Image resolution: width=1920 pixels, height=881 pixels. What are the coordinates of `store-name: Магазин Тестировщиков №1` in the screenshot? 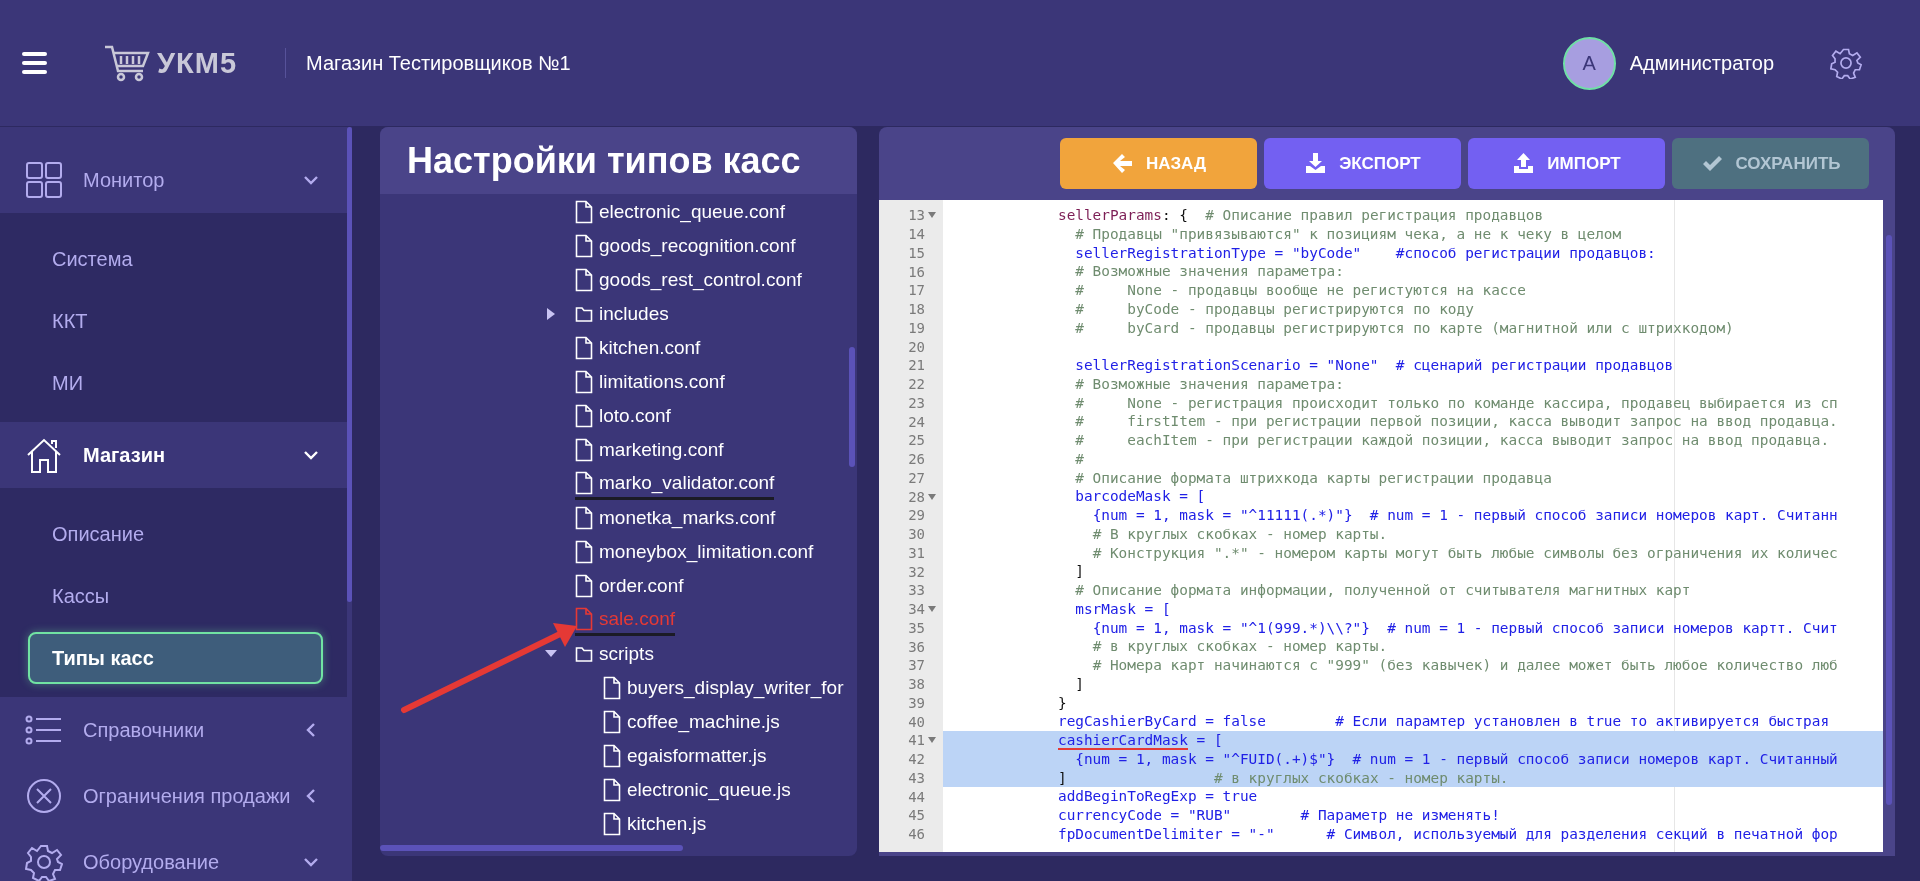 It's located at (438, 63).